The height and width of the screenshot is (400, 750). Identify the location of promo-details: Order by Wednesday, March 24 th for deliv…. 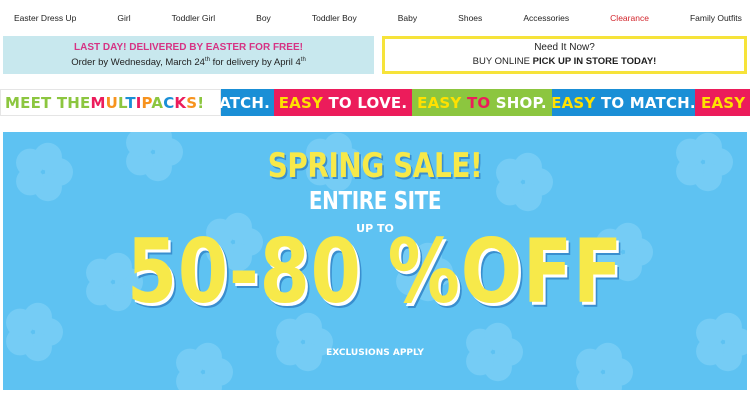
(188, 62).